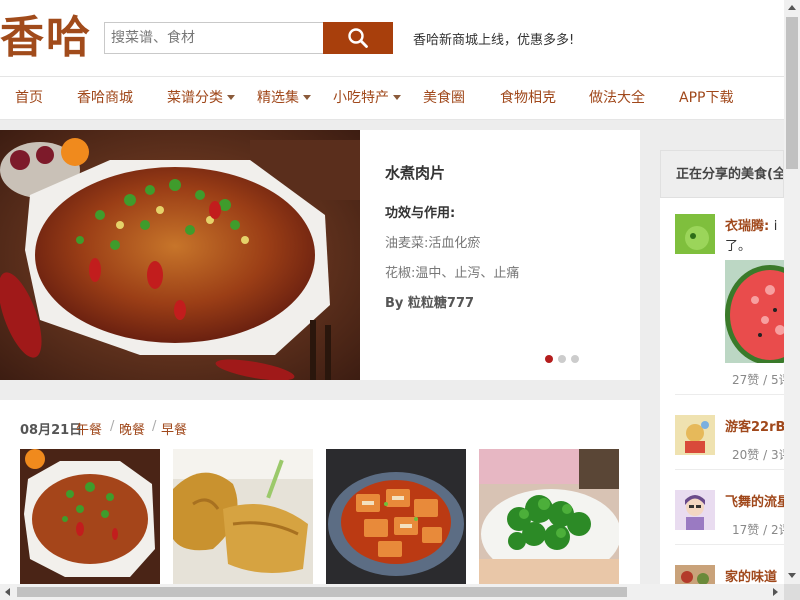 This screenshot has width=800, height=600. I want to click on nav-label: 做法大全, so click(617, 98).